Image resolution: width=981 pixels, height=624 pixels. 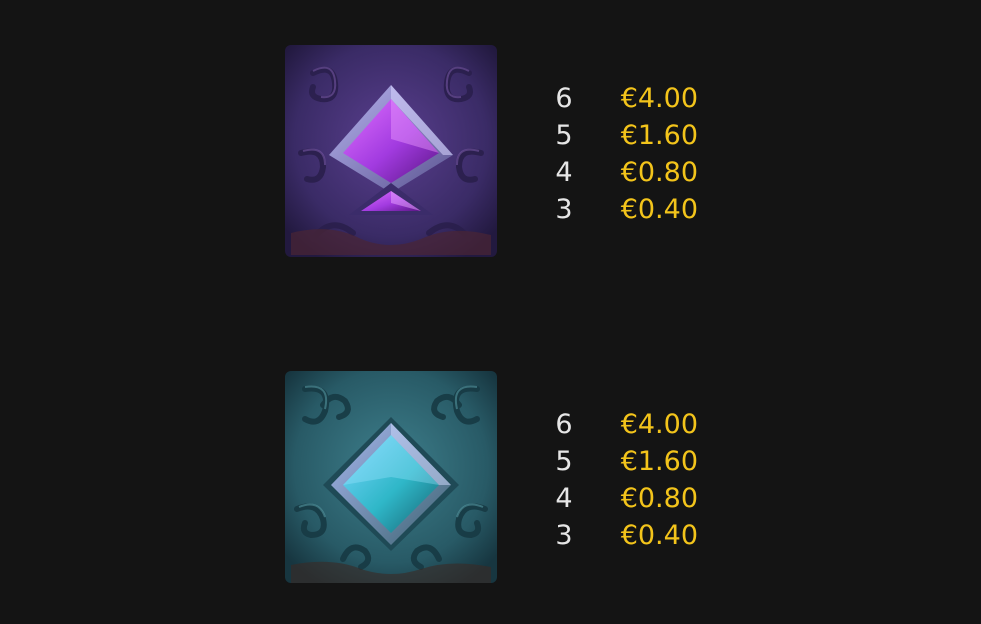 I want to click on payout-list-purple: 6 €4.00 5 €1.60 4 €0.80 3 €0.40, so click(x=628, y=154).